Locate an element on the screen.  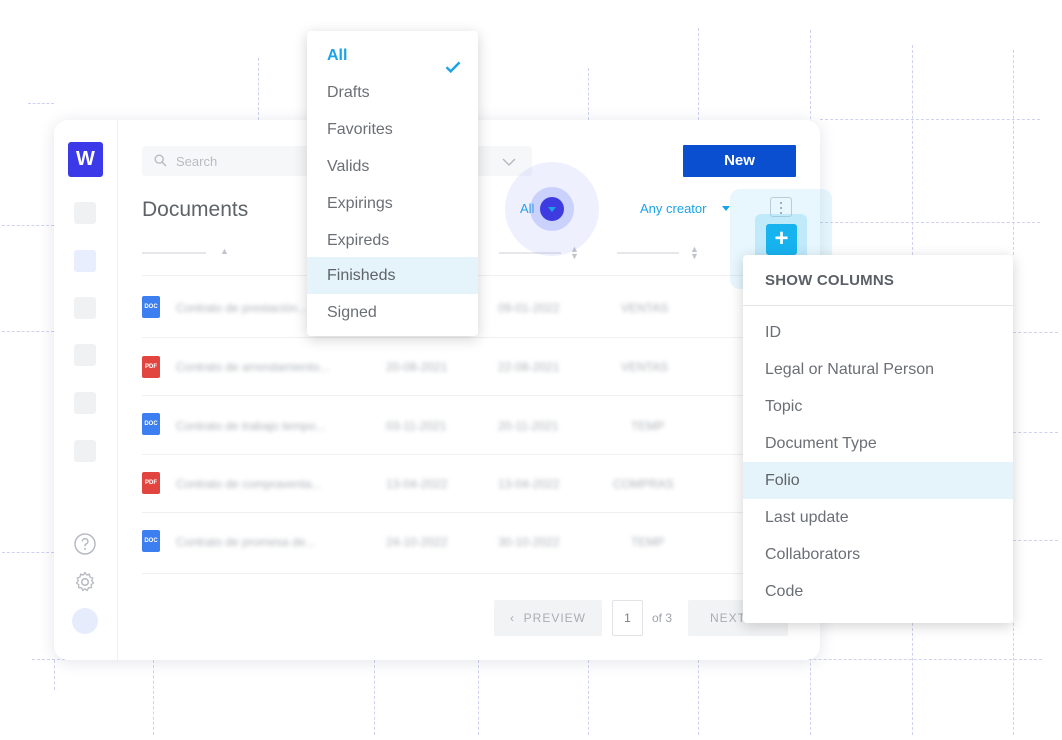
created-date: 20-08-2021 is located at coordinates (417, 367).